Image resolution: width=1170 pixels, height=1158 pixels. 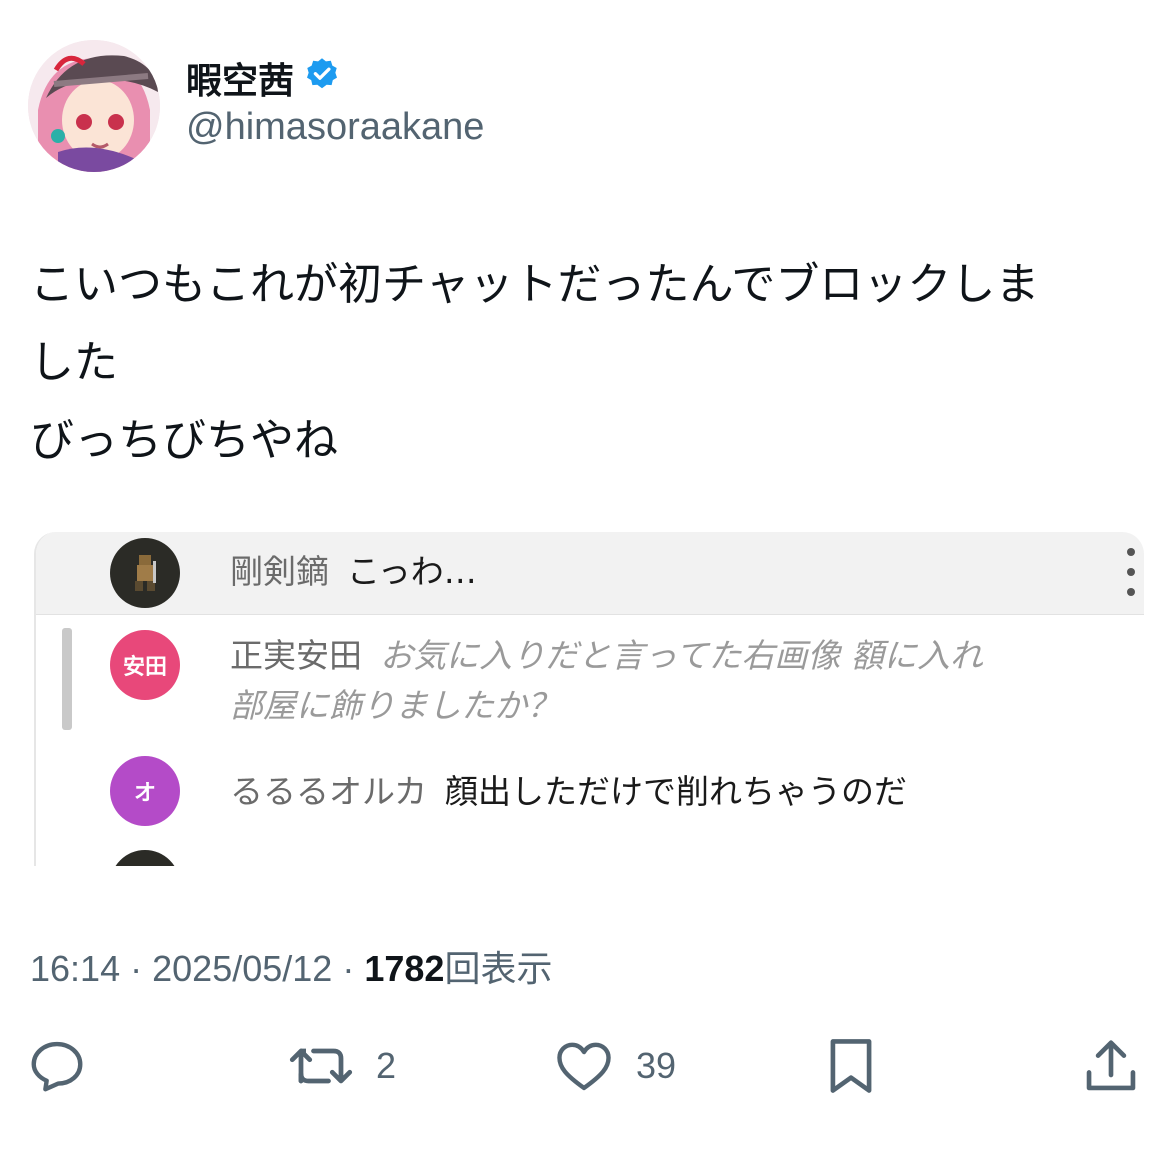 What do you see at coordinates (329, 791) in the screenshot?
I see `chat-author: るるるオルカ` at bounding box center [329, 791].